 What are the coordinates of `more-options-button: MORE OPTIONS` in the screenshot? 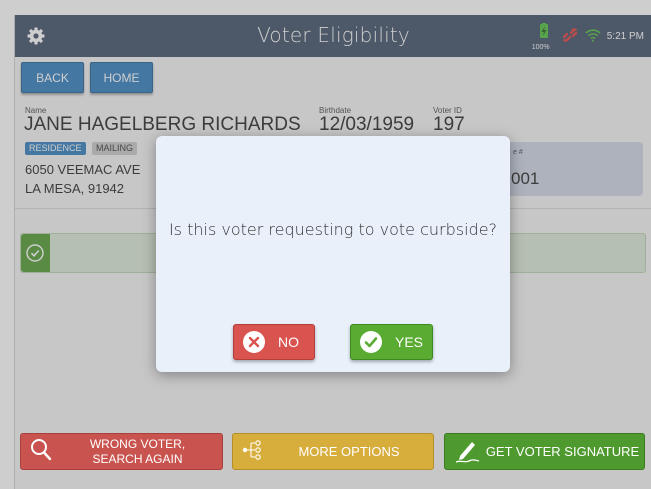 It's located at (333, 451).